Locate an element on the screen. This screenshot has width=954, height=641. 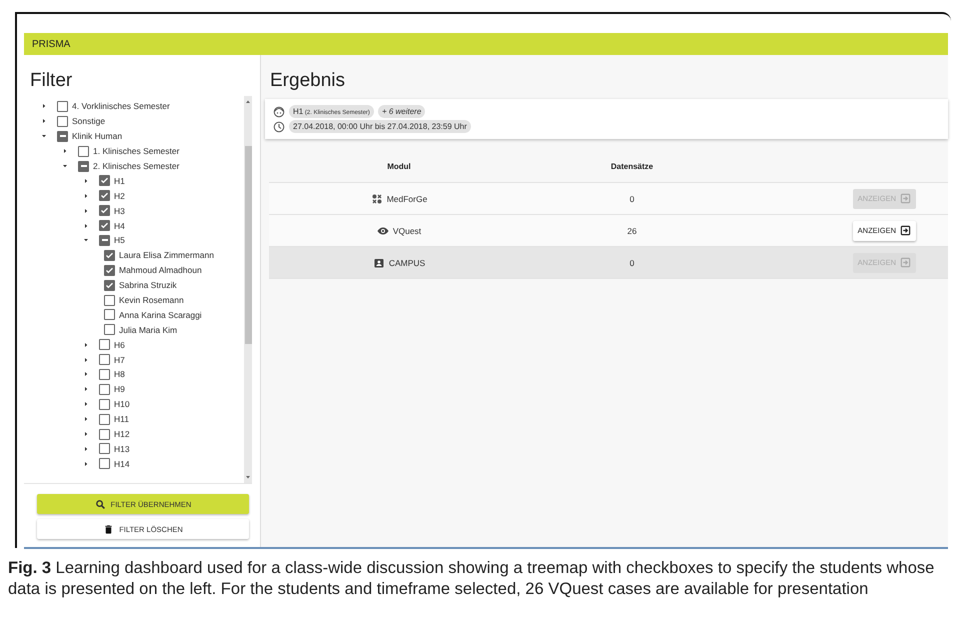
search-icon is located at coordinates (100, 504).